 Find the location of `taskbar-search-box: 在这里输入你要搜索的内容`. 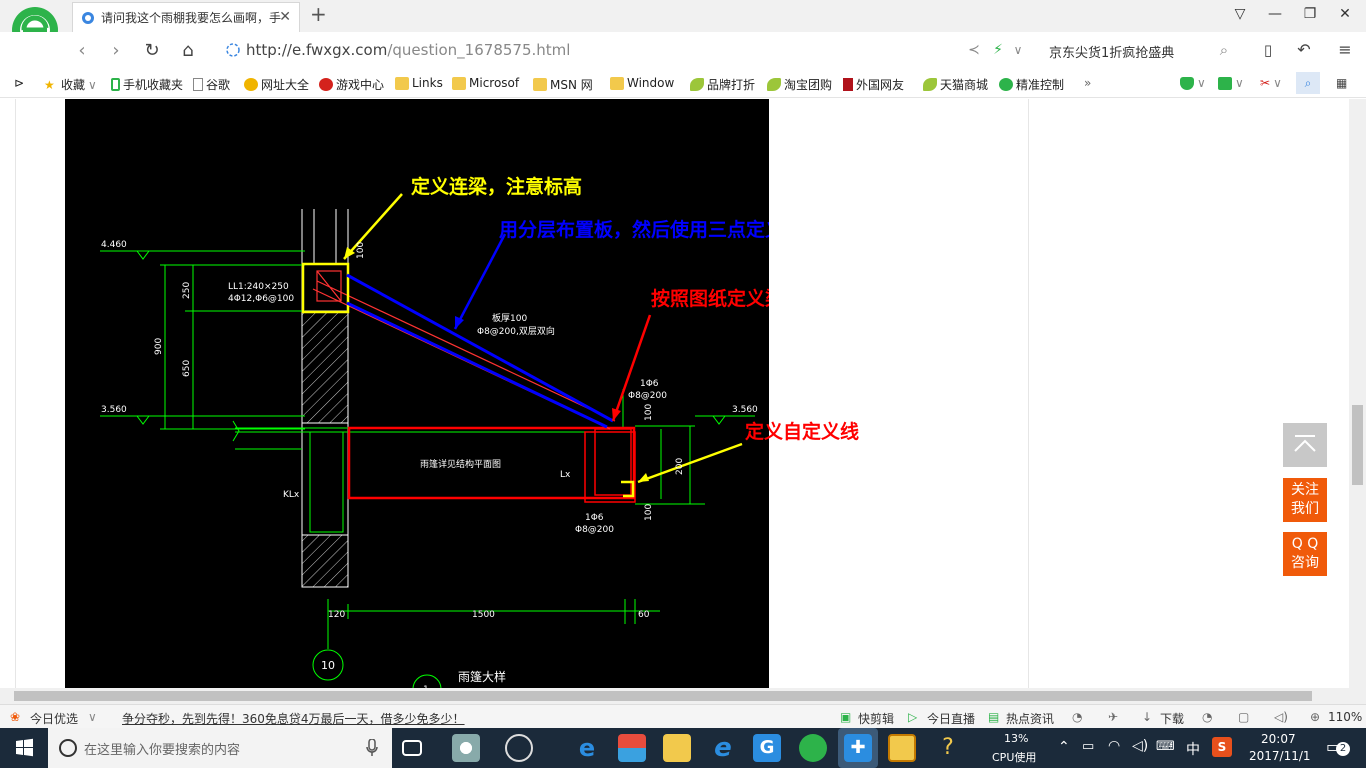

taskbar-search-box: 在这里输入你要搜索的内容 is located at coordinates (220, 748).